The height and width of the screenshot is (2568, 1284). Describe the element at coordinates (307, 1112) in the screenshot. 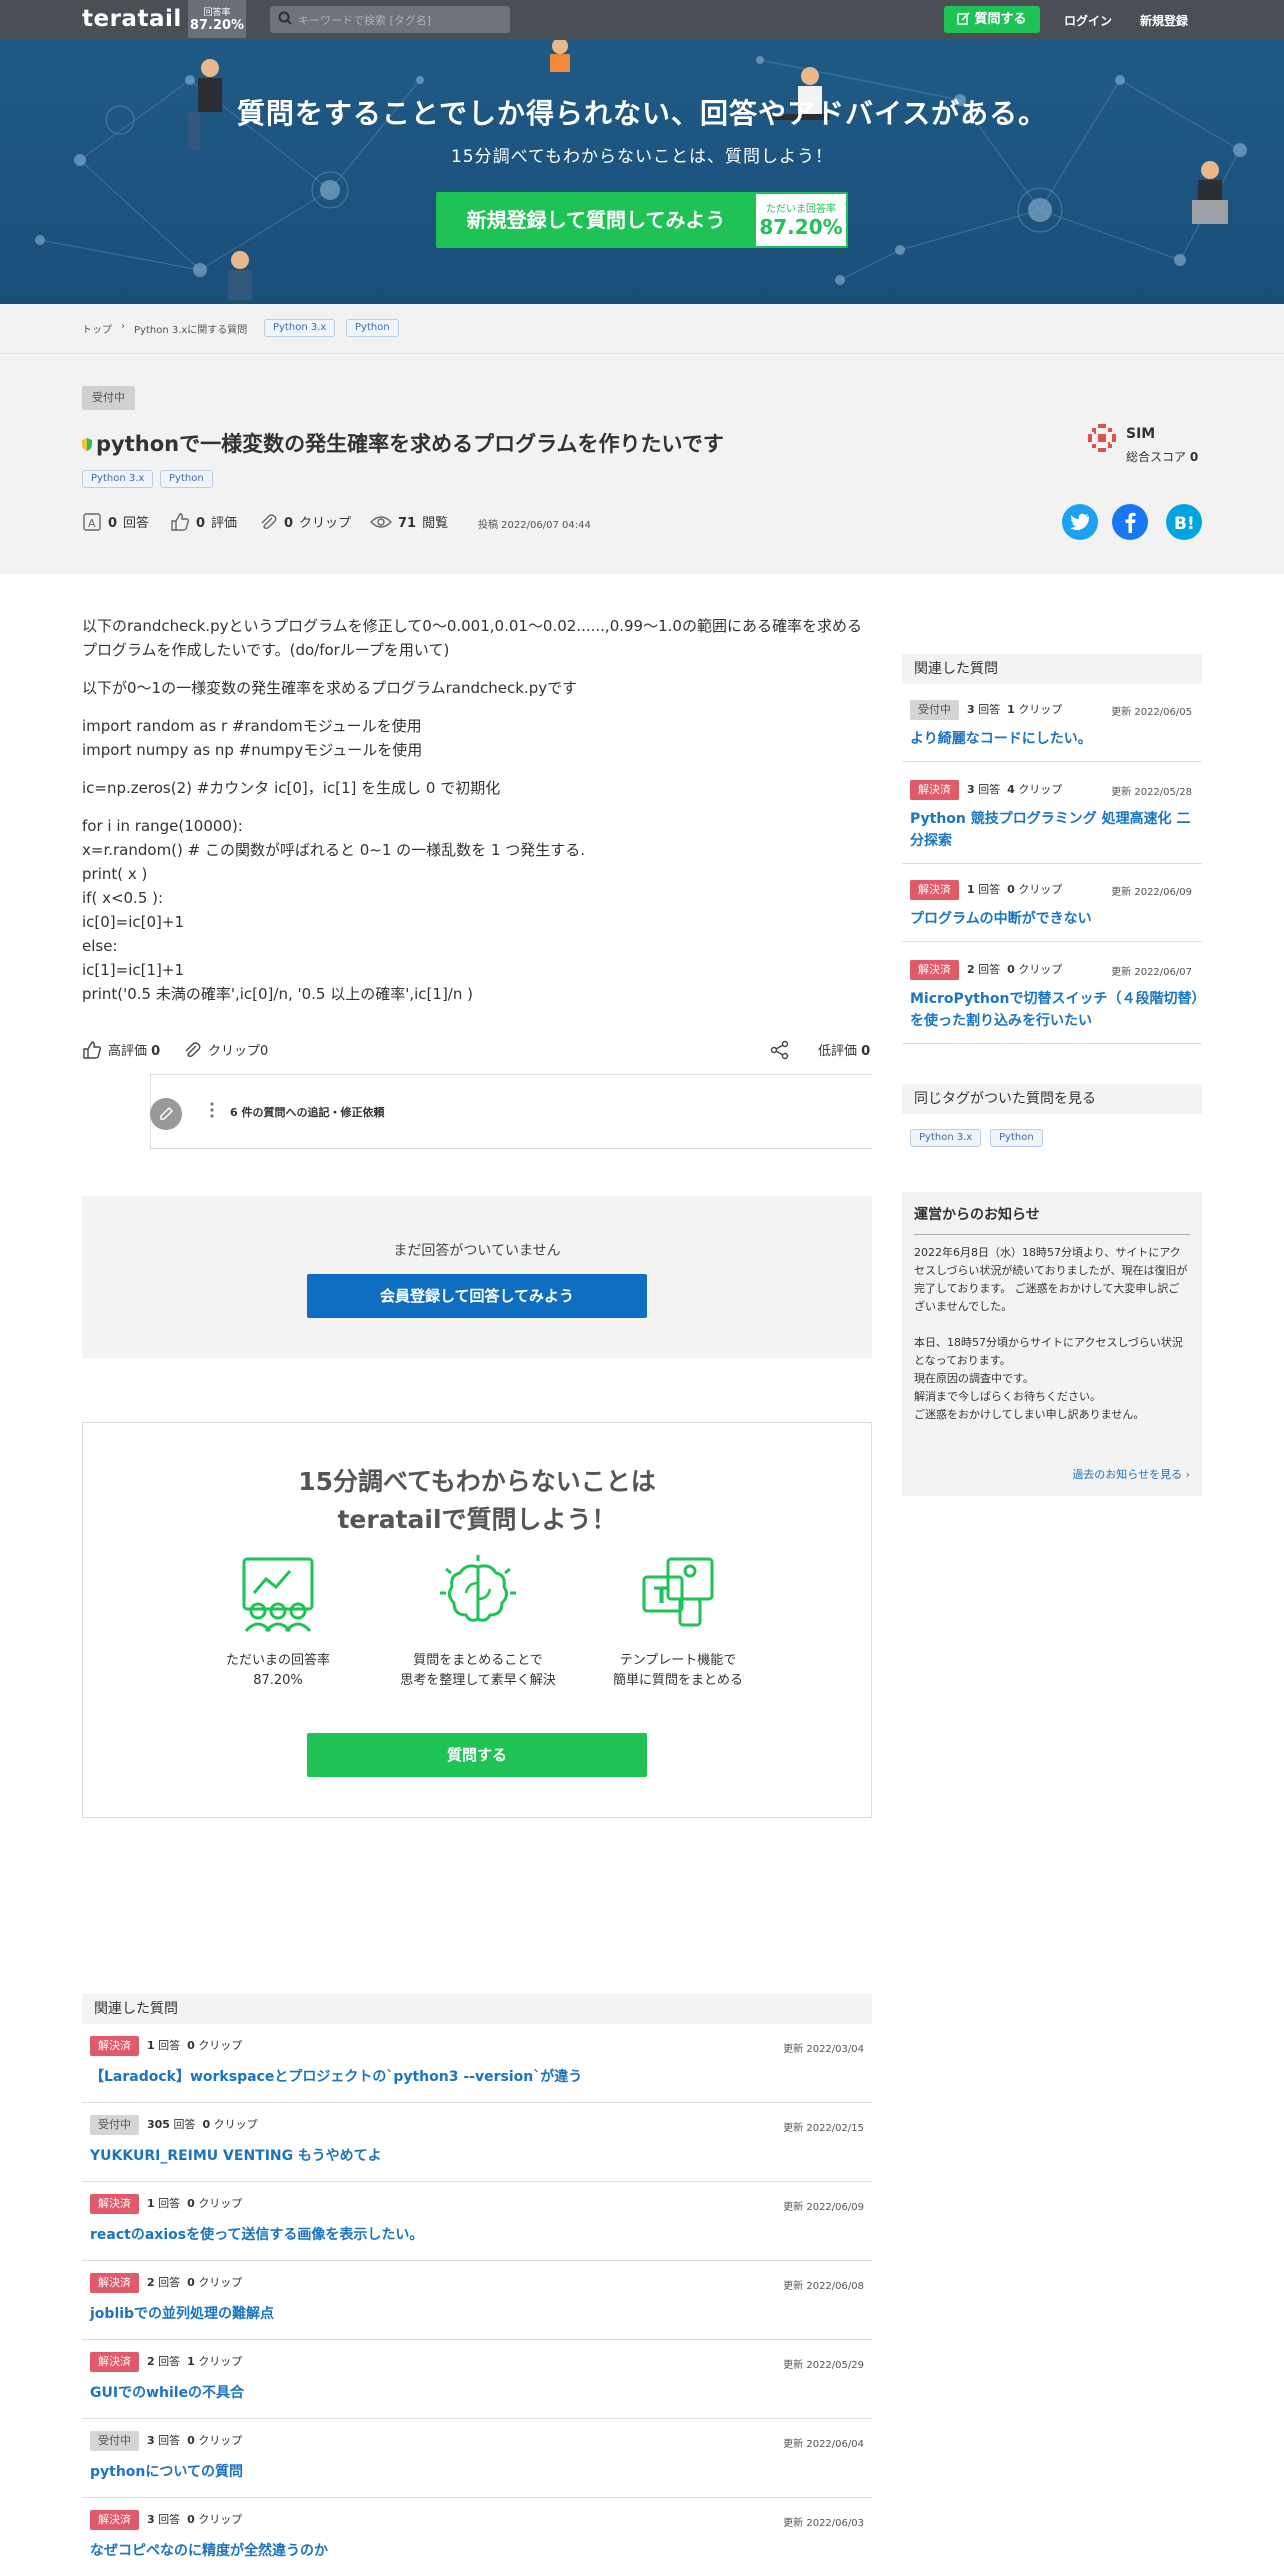

I see `edit-request-link: 6 件の質問への追記・修正依頼` at that location.